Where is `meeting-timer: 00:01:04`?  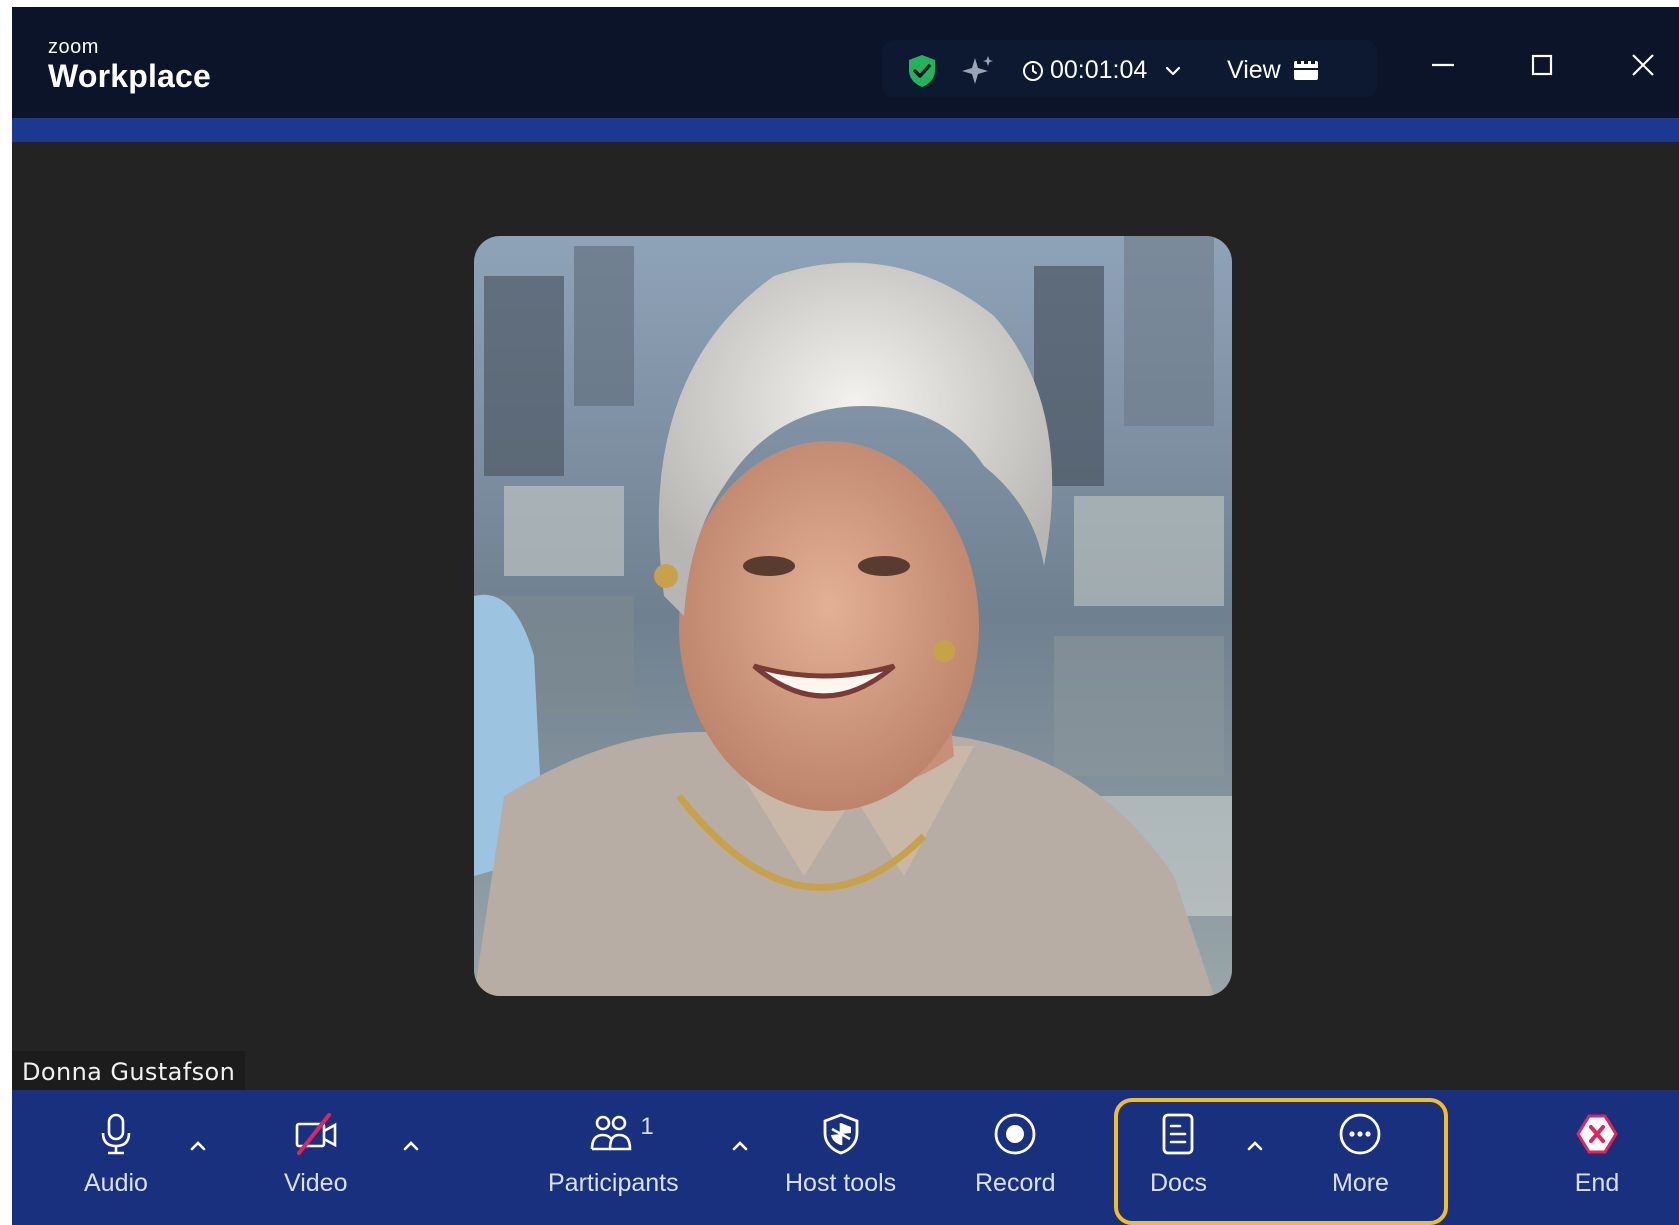
meeting-timer: 00:01:04 is located at coordinates (1098, 70).